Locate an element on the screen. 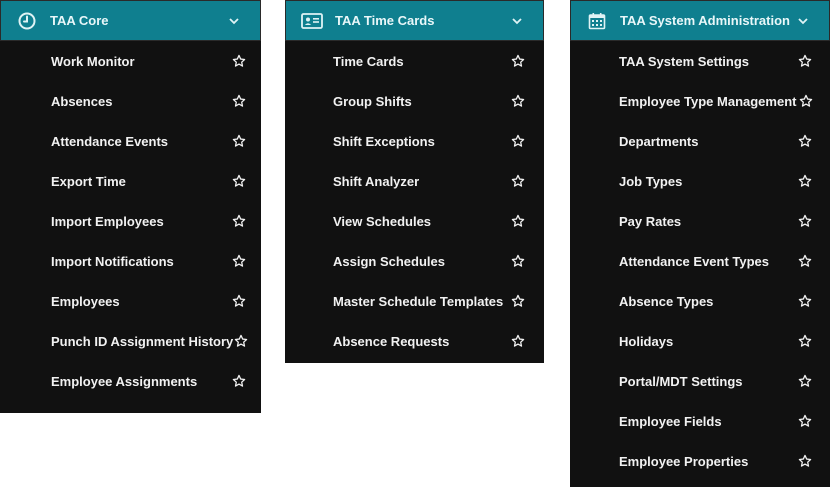 The height and width of the screenshot is (487, 830). menu-item: Attendance Events is located at coordinates (130, 141).